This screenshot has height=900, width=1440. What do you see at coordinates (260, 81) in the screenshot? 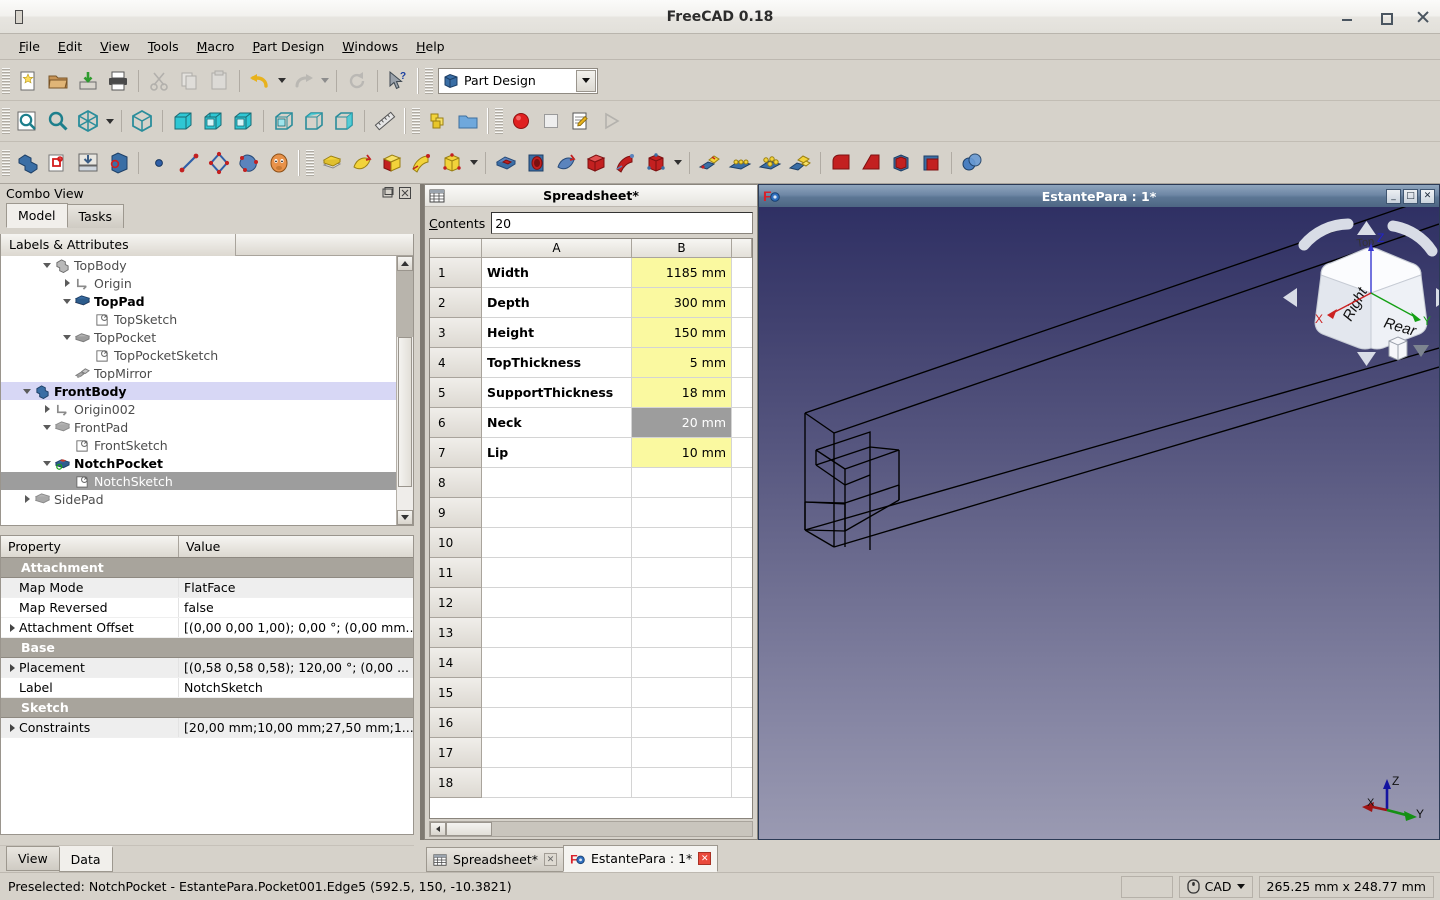
I see `undo-icon` at bounding box center [260, 81].